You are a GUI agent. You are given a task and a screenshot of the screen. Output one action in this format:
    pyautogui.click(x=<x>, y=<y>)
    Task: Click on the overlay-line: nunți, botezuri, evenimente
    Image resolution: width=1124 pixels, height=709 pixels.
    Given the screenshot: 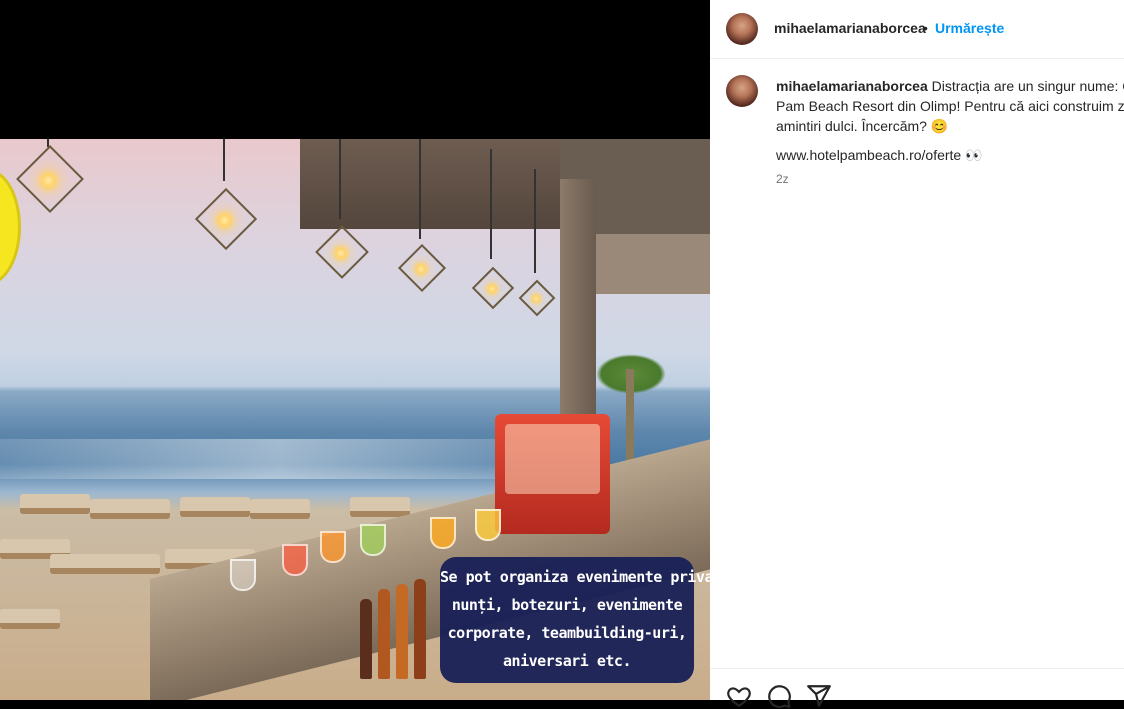 What is the action you would take?
    pyautogui.click(x=567, y=605)
    